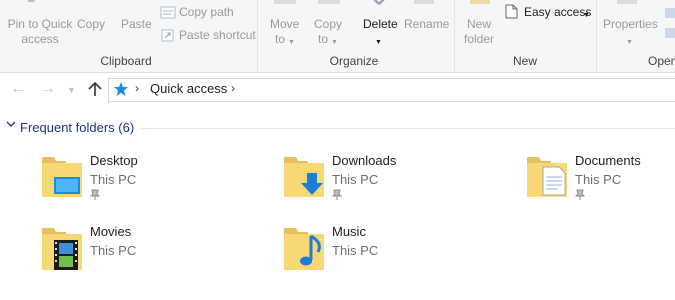 This screenshot has height=300, width=675. What do you see at coordinates (157, 185) in the screenshot?
I see `folder-item-desktop: Desktop This PC` at bounding box center [157, 185].